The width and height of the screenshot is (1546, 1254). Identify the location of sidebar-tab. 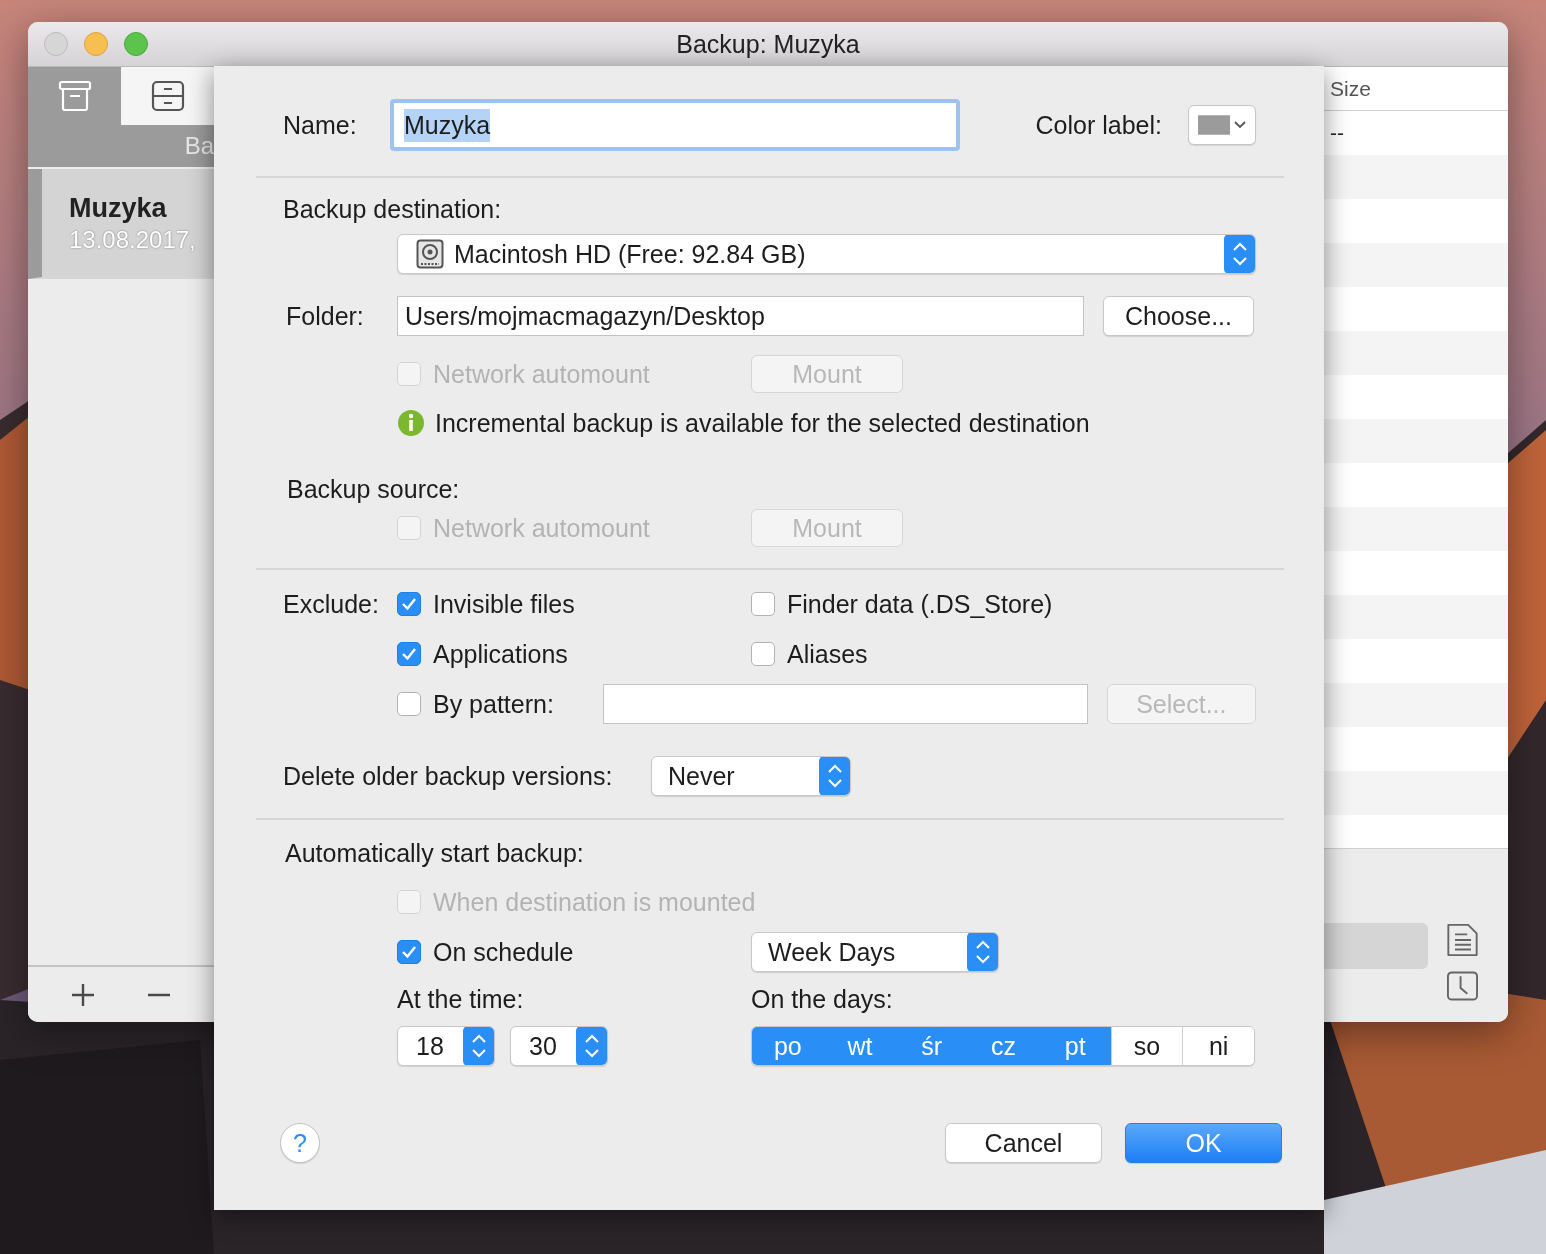
(167, 96).